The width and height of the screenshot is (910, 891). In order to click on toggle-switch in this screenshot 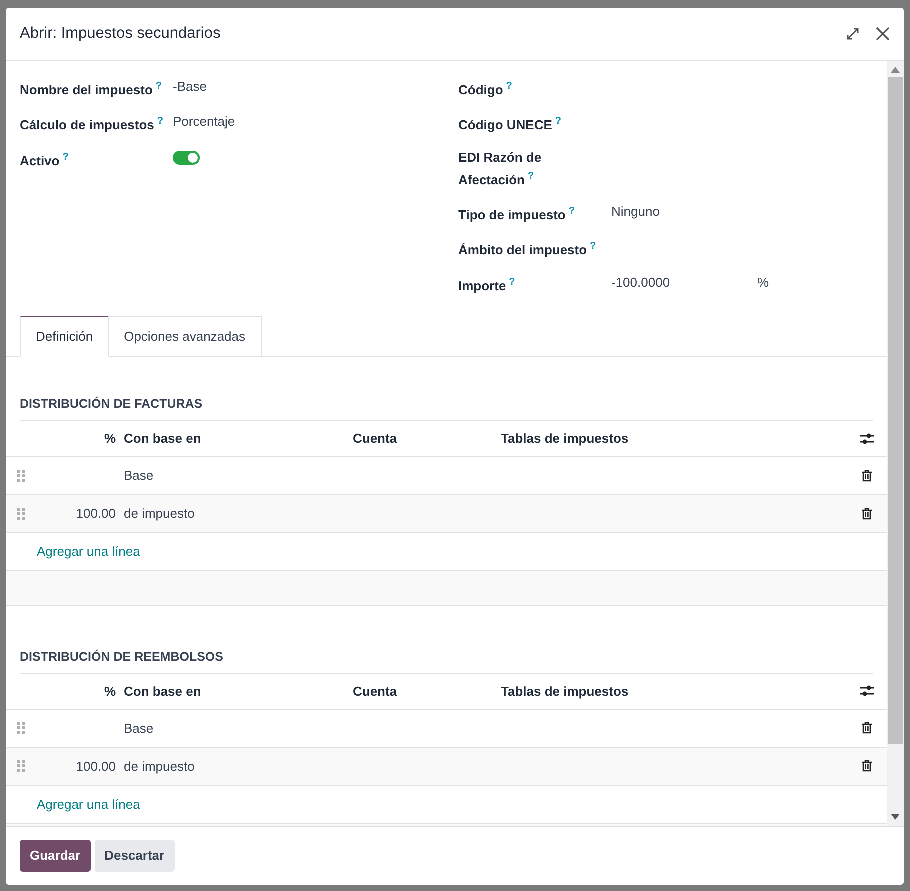, I will do `click(186, 157)`.